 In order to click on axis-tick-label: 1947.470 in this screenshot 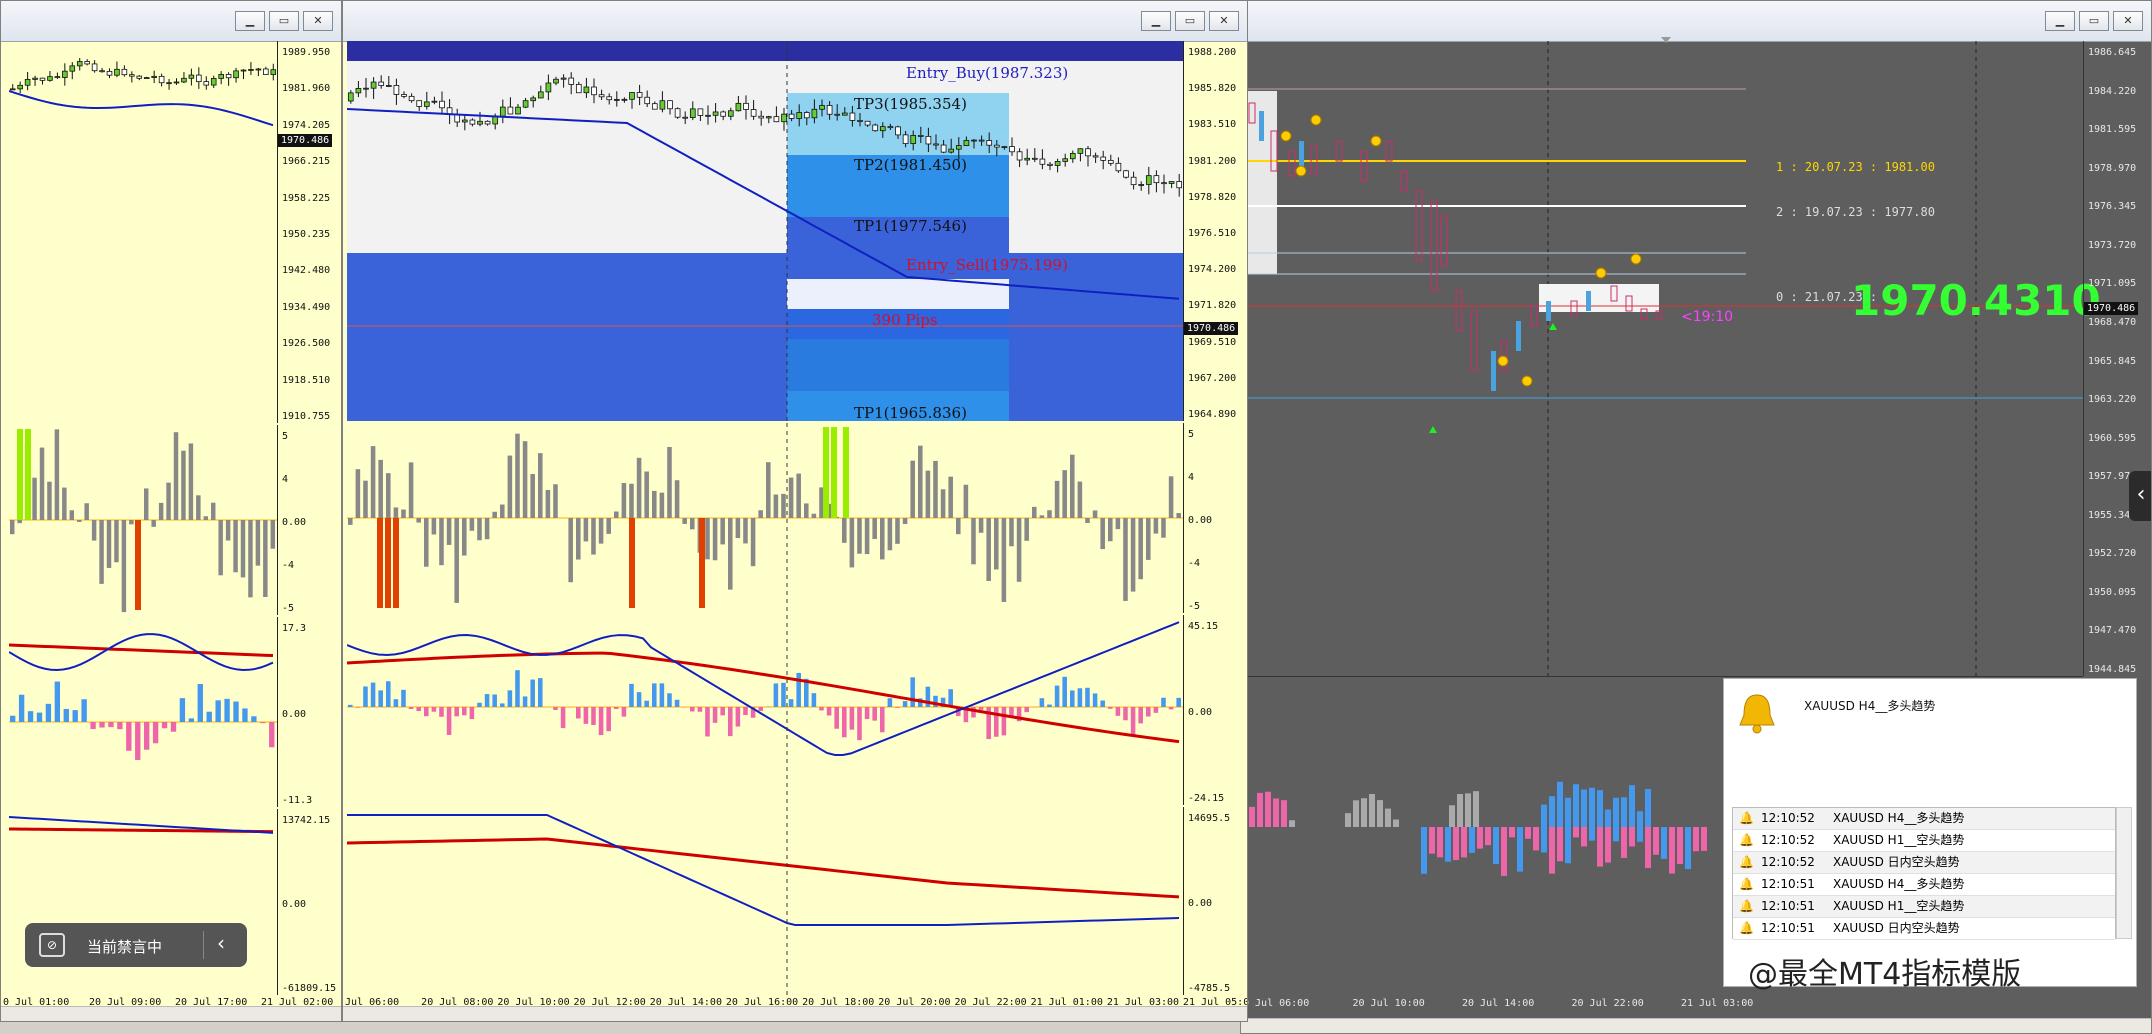, I will do `click(2112, 631)`.